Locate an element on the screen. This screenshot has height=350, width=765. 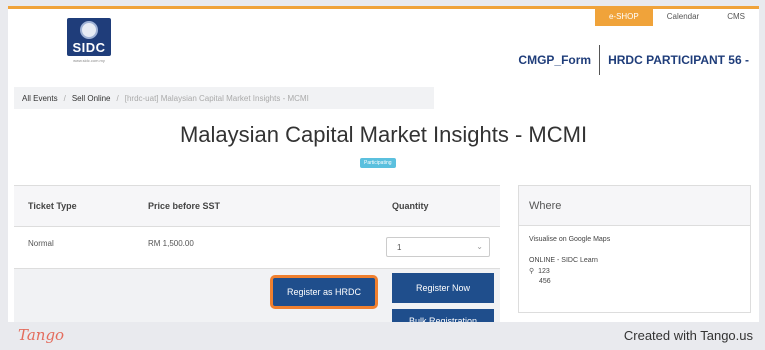
table-header: Ticket Type Price before SST Quantity is located at coordinates (257, 206).